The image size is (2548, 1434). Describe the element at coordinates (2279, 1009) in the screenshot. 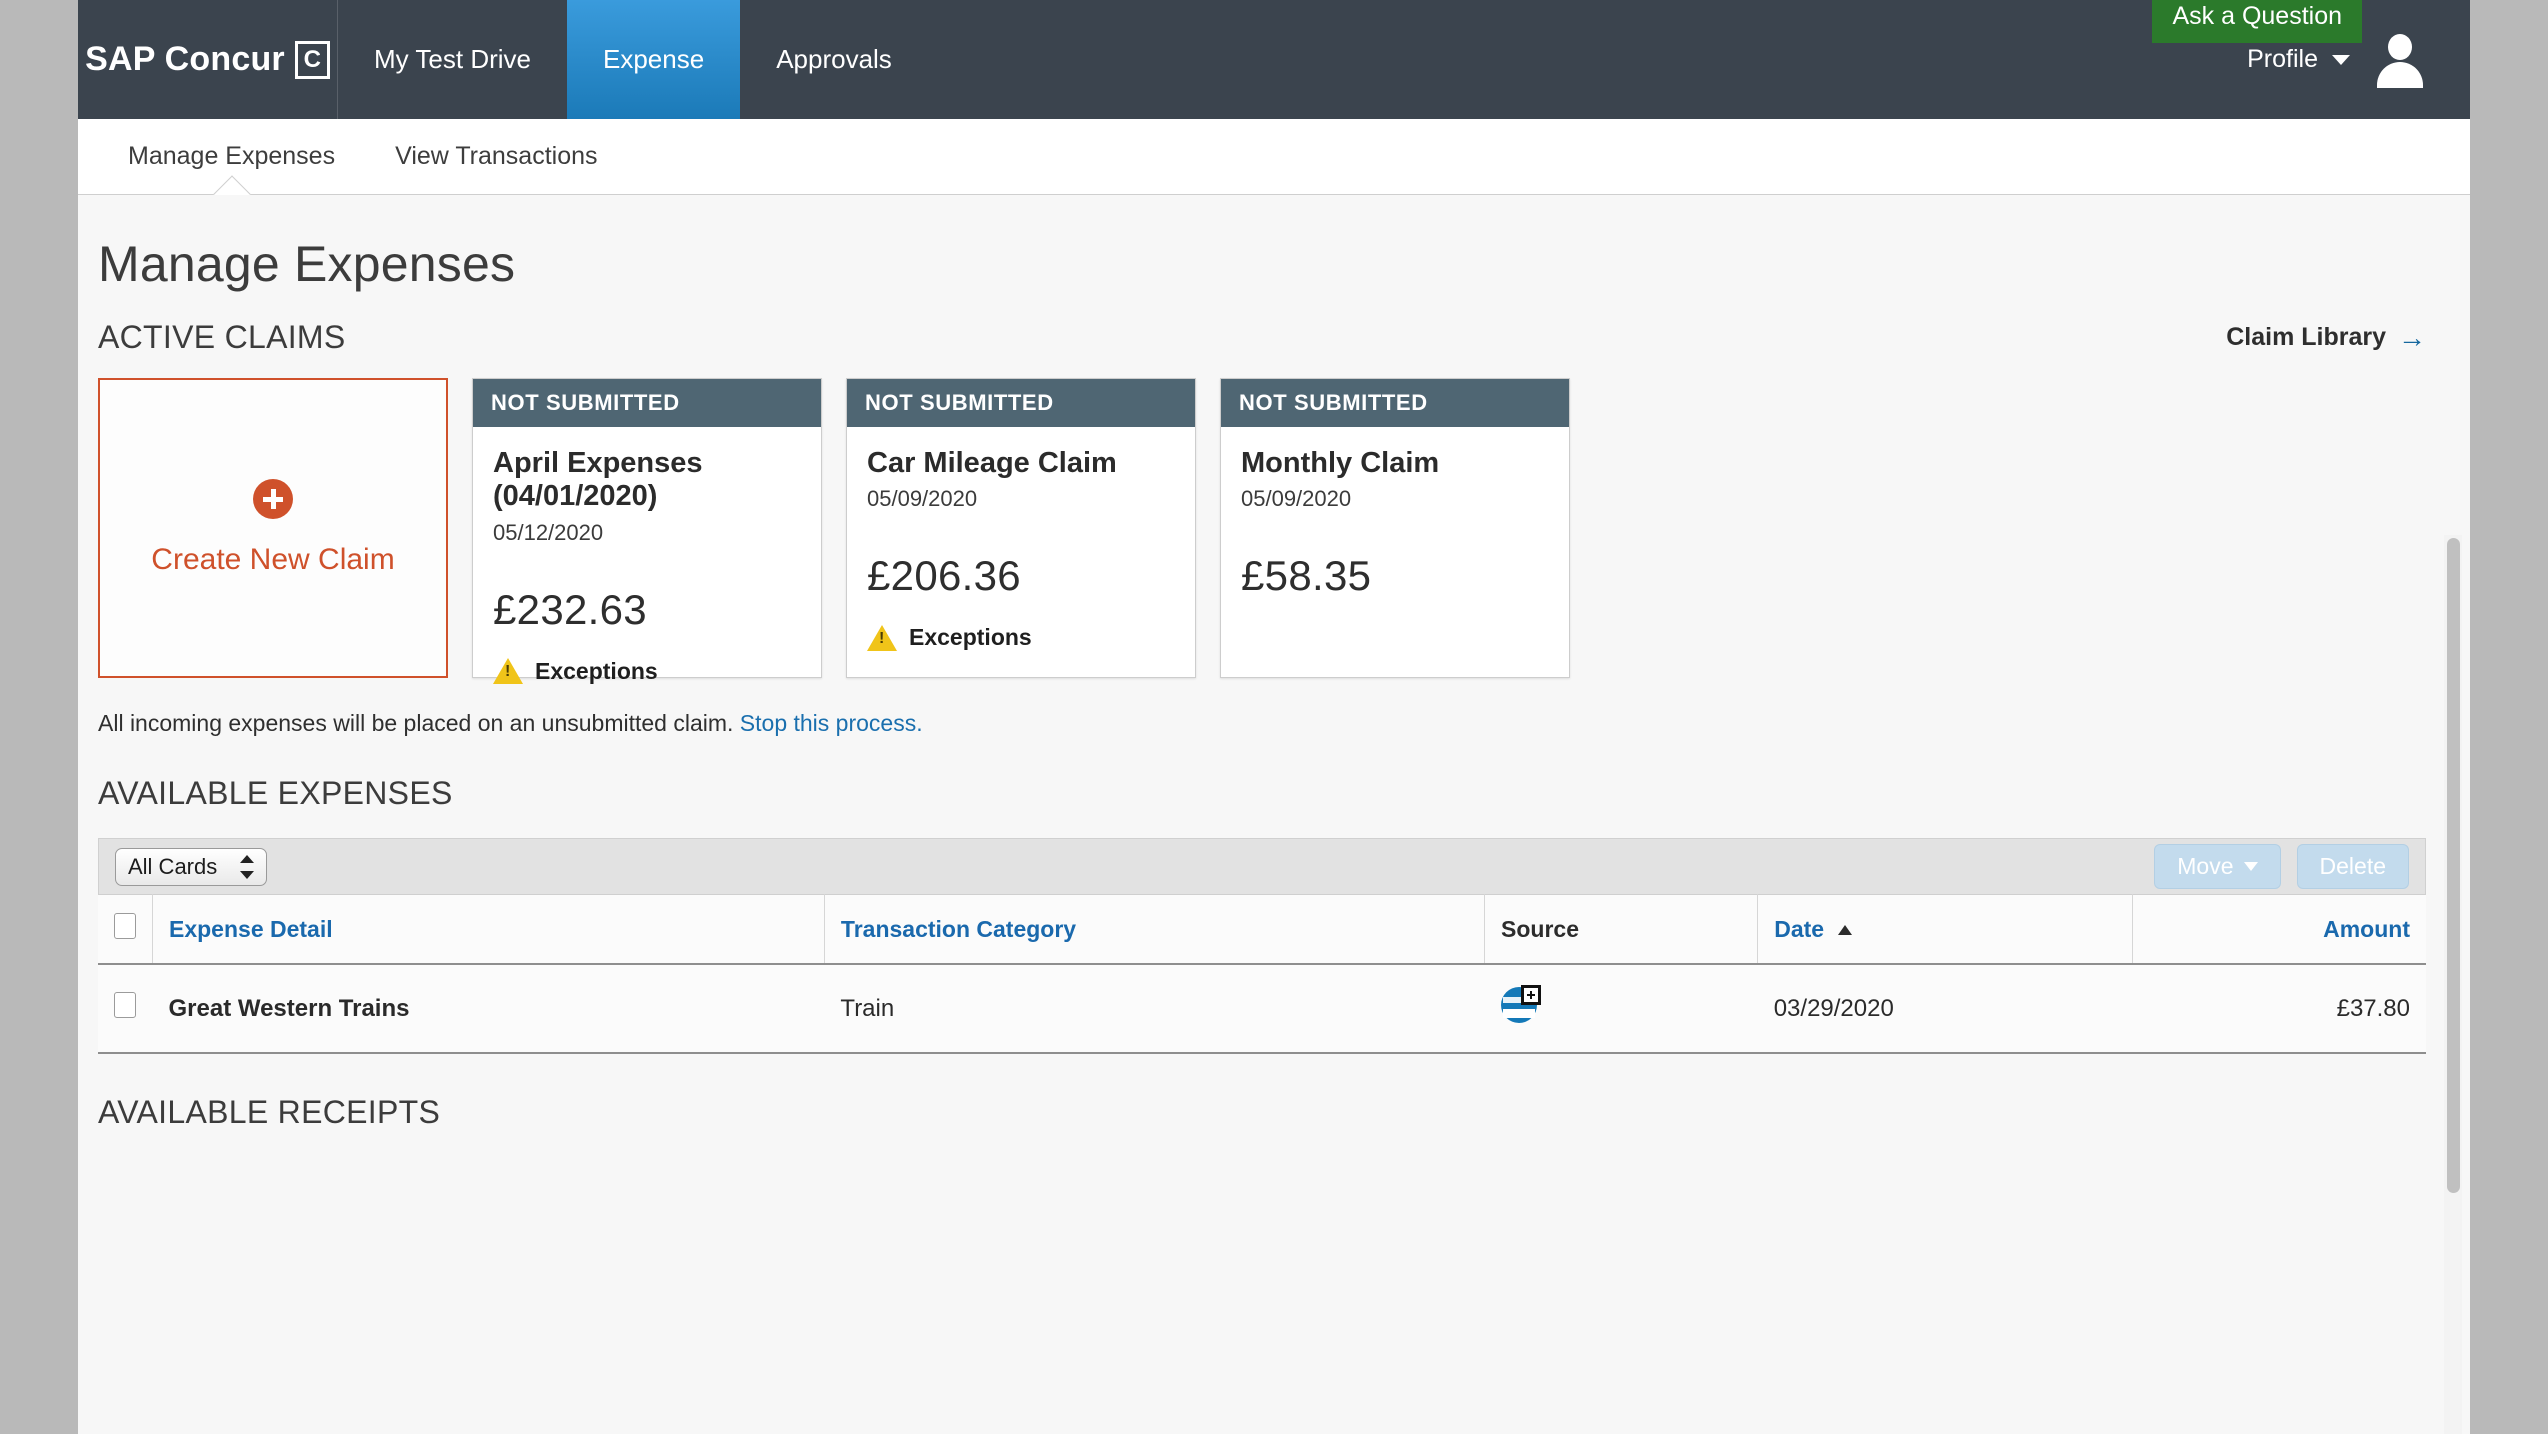

I see `cell-amount: £37.80` at that location.